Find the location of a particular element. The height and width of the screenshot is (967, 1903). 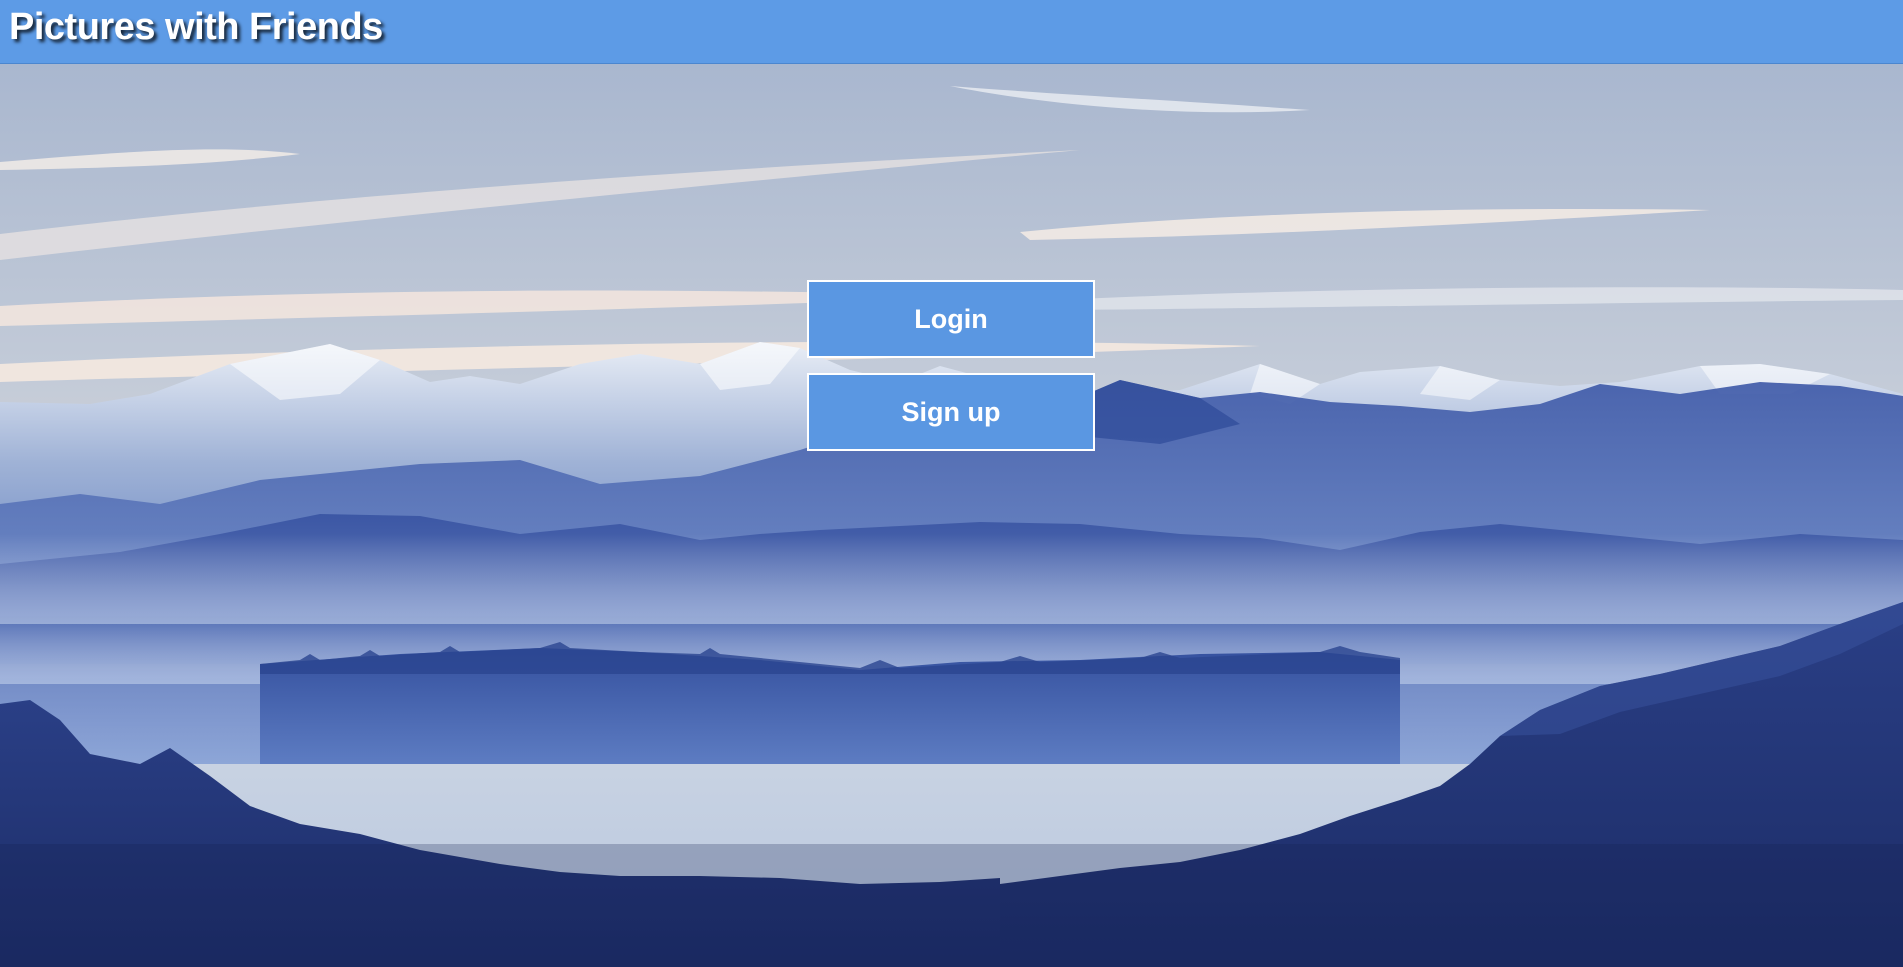

auth-panel: Login Sign up is located at coordinates (951, 373).